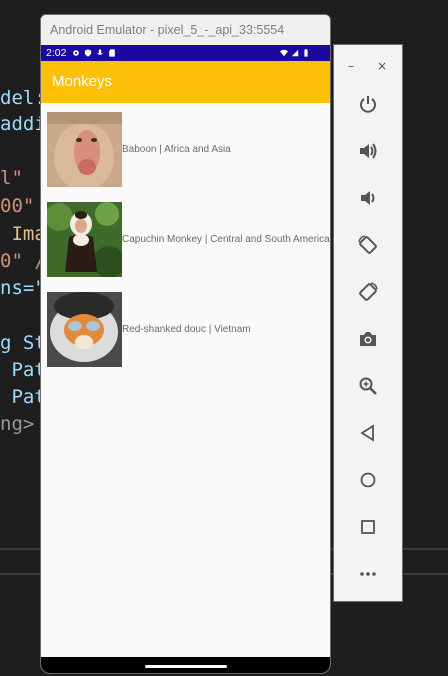 The height and width of the screenshot is (676, 448). I want to click on code-line: 00", so click(17, 206).